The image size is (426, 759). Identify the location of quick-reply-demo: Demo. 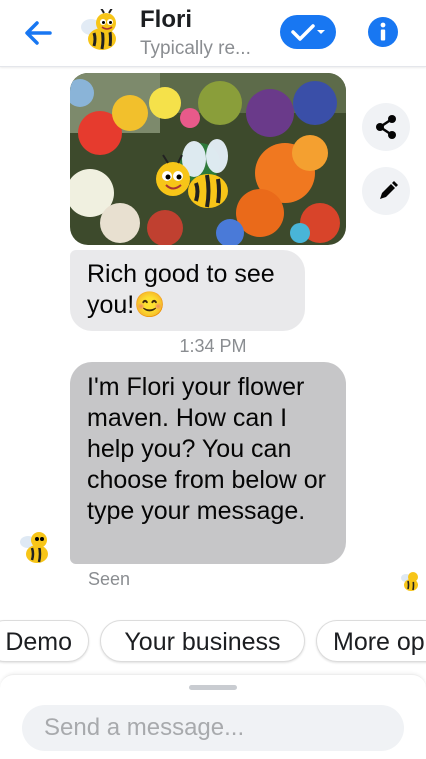
(44, 641).